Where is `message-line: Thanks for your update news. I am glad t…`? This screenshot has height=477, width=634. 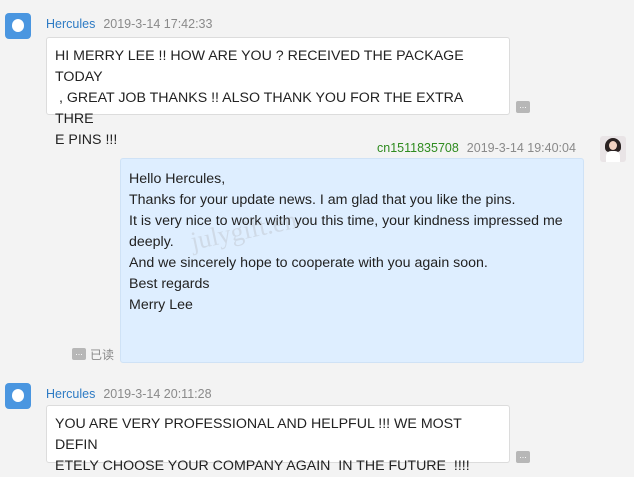
message-line: Thanks for your update news. I am glad t… is located at coordinates (322, 200).